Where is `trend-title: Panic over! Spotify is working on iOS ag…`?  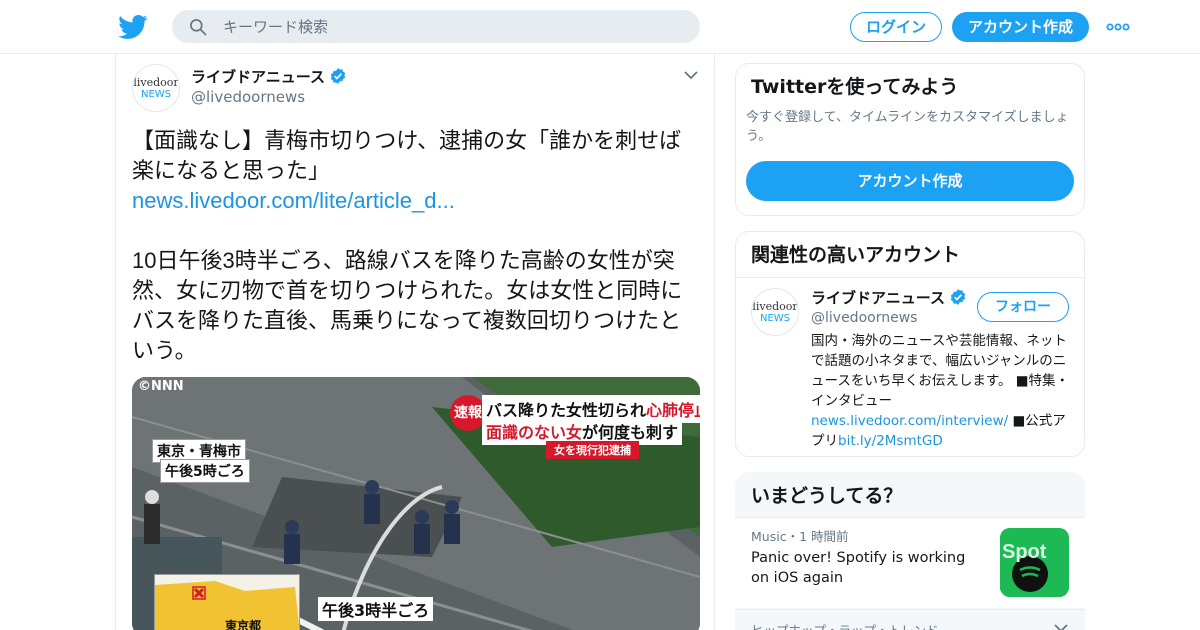 trend-title: Panic over! Spotify is working on iOS ag… is located at coordinates (858, 568).